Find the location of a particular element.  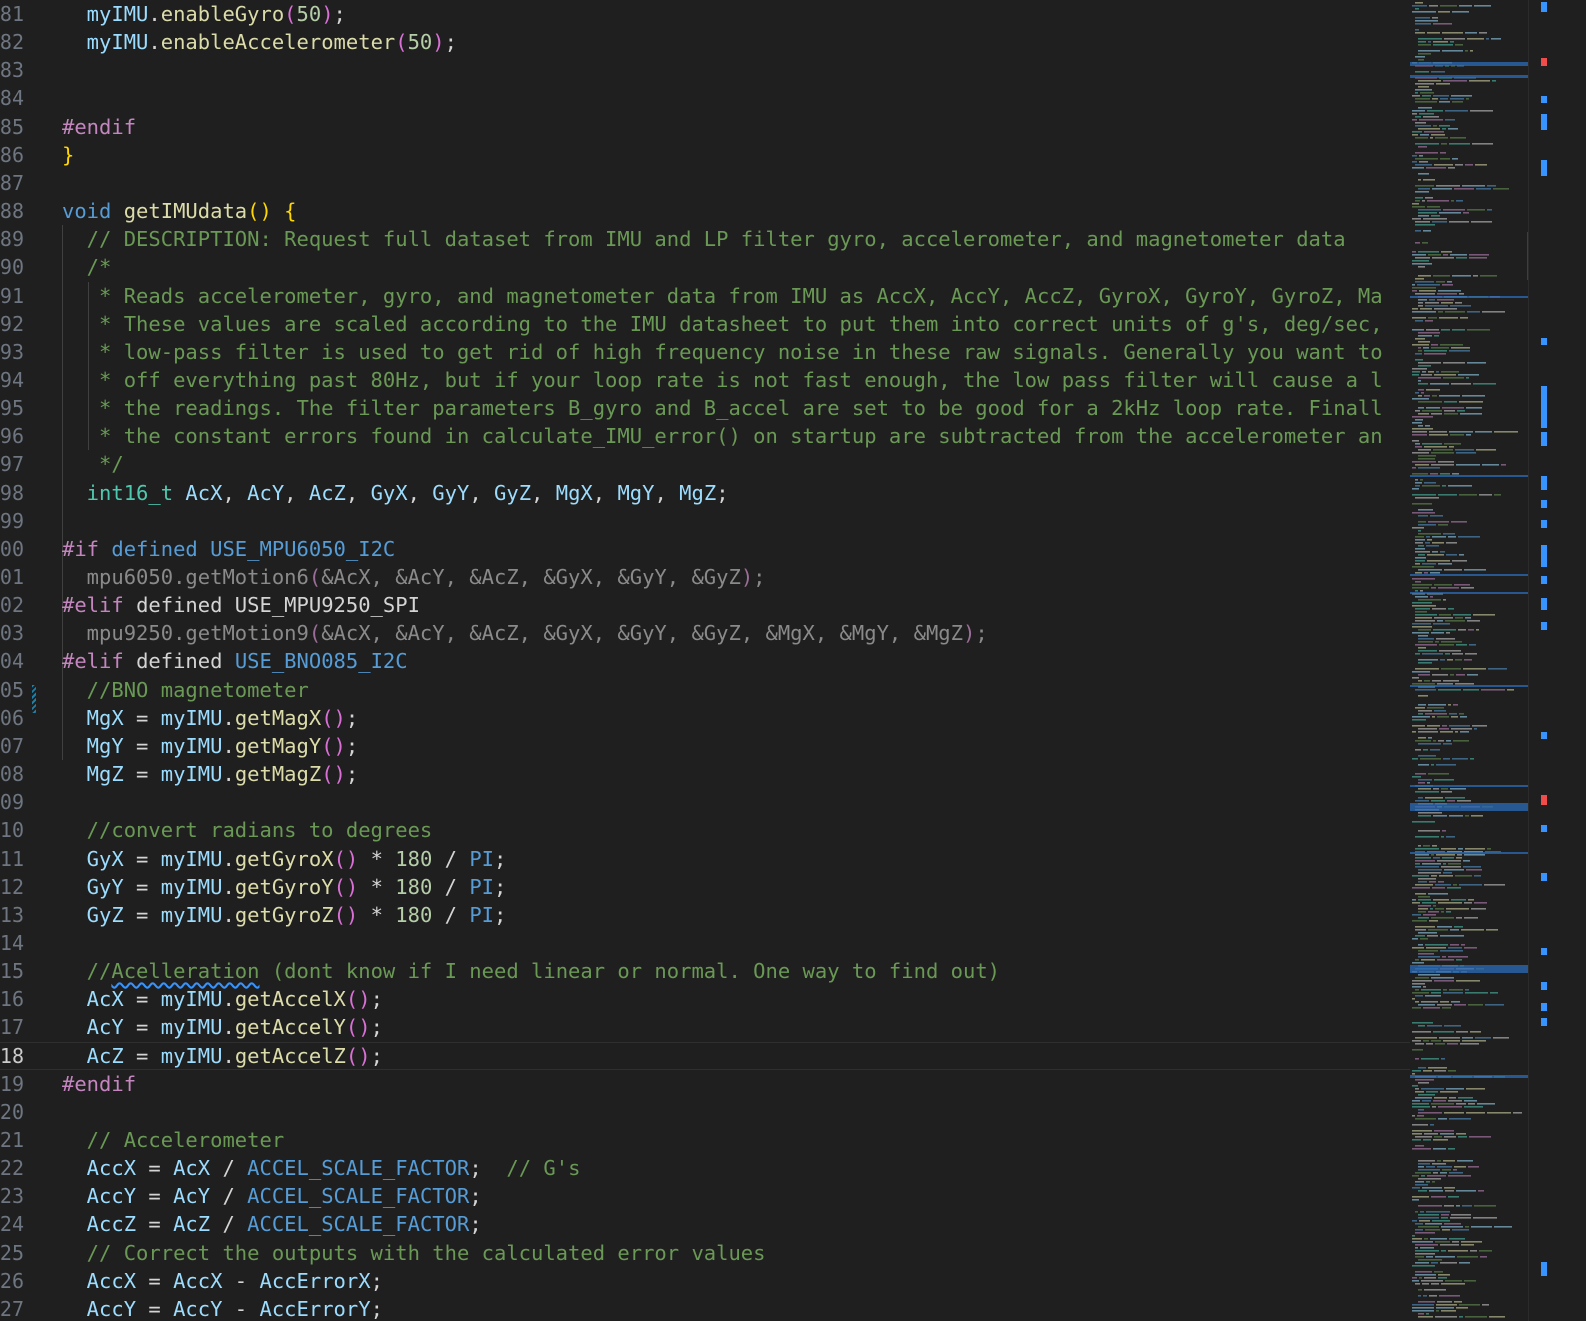

code-line: 83 is located at coordinates (705, 70).